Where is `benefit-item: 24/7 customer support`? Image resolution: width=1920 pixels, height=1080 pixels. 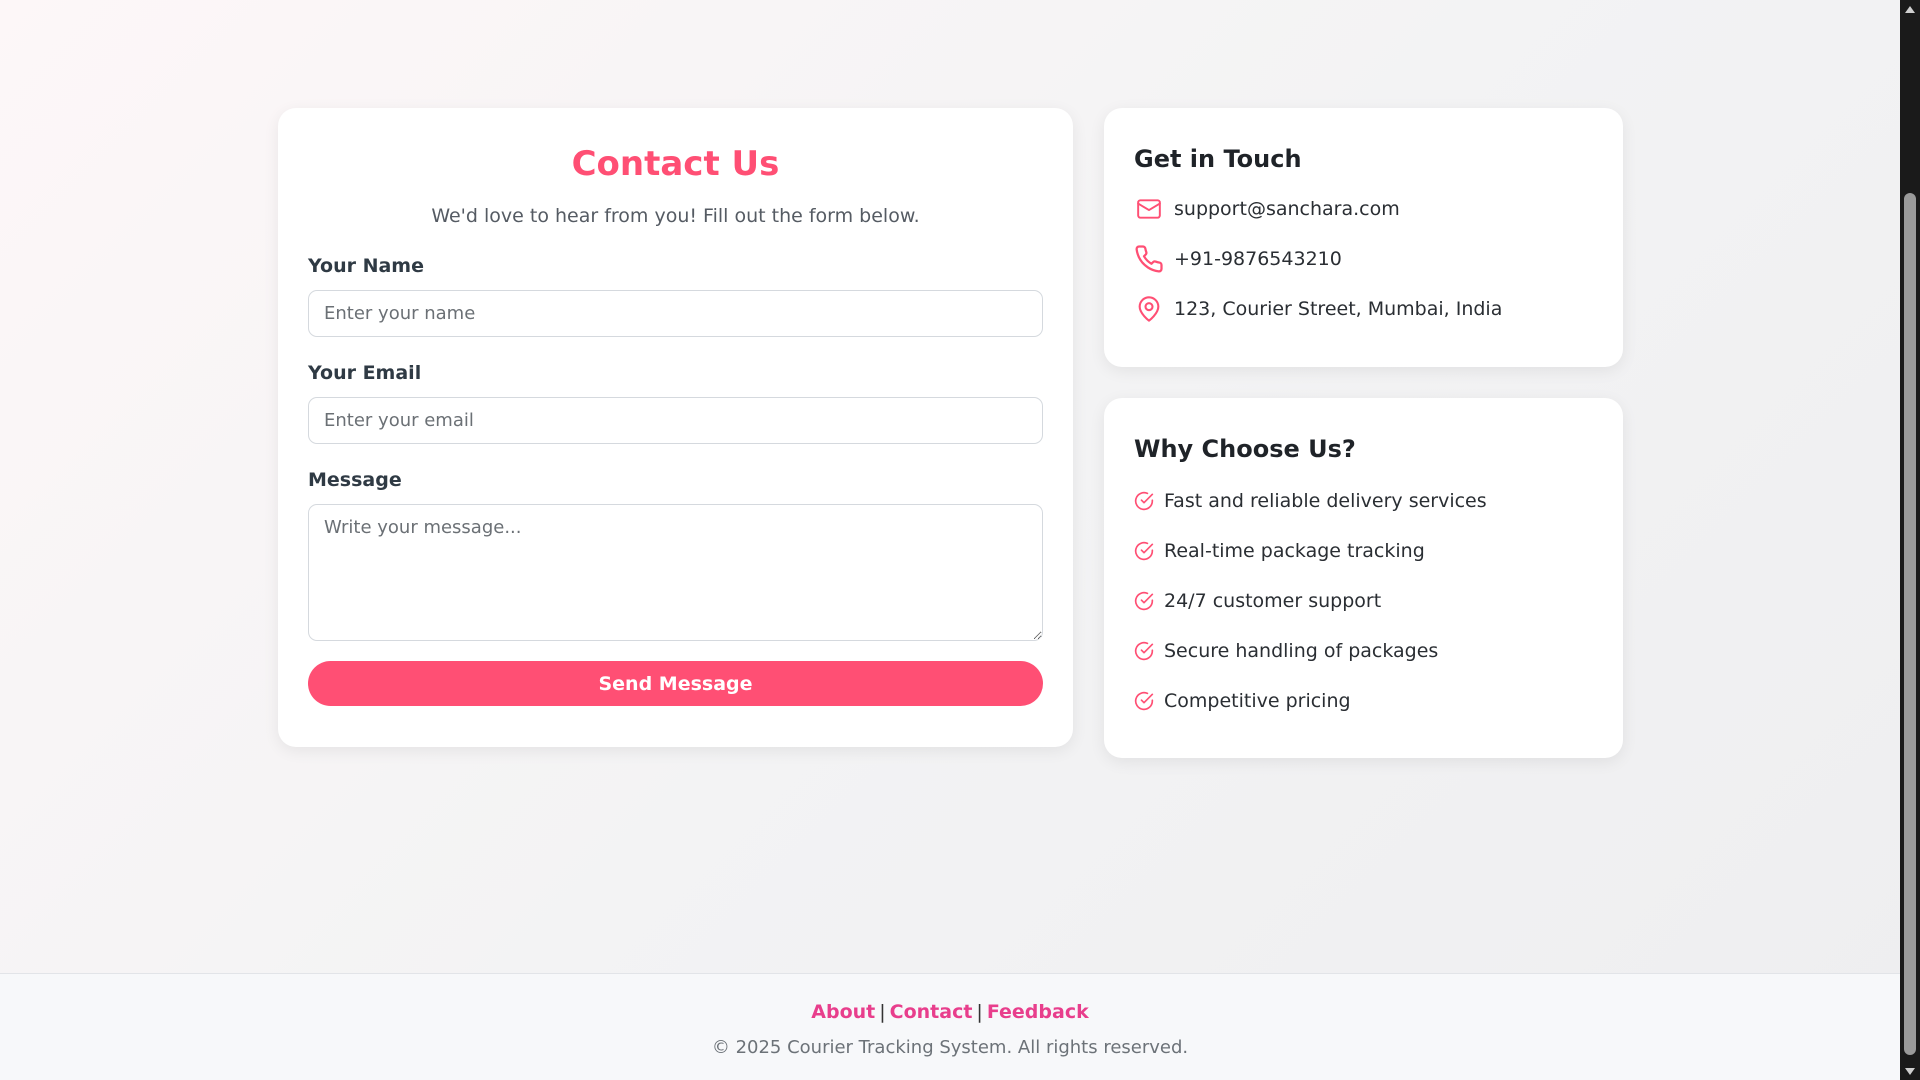
benefit-item: 24/7 customer support is located at coordinates (1363, 601).